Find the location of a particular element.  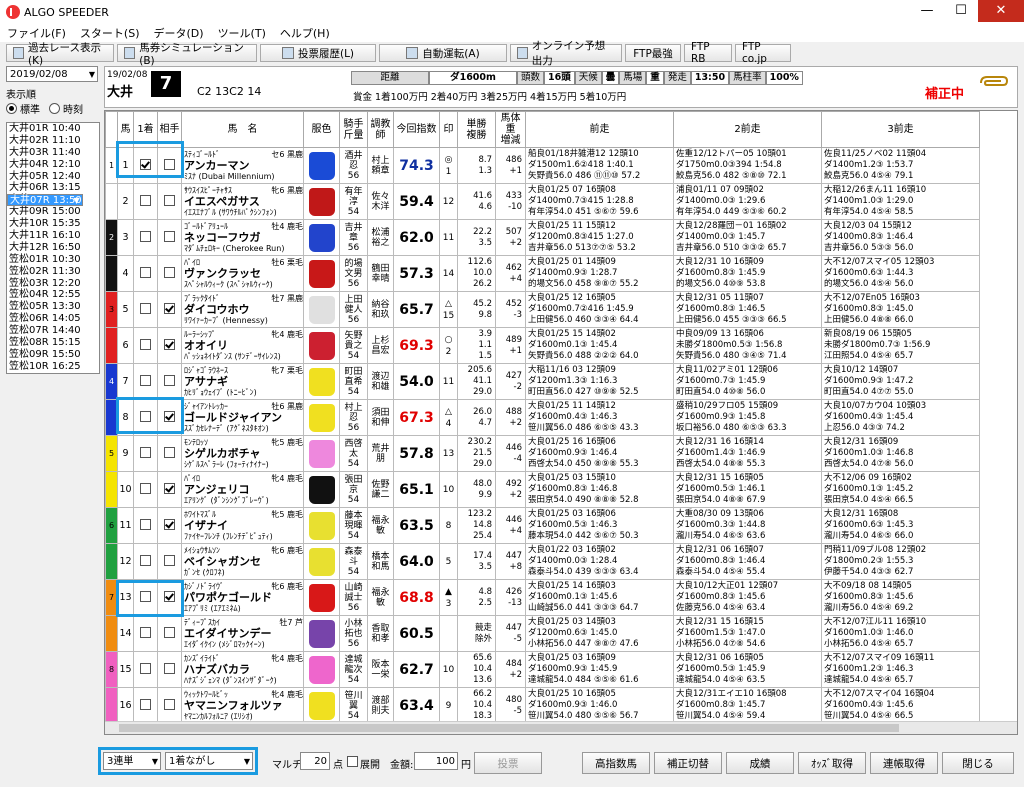

horse-name-cell: ﾎﾜｲﾄﾏｽﾞﾙ 牝5 鹿毛 イザナイ ﾌｧｲﾔｰﾌﾚﾝﾁ (ﾌﾚﾝﾁﾃﾞﾋﾟｭﾃｨ) is located at coordinates (242, 525).